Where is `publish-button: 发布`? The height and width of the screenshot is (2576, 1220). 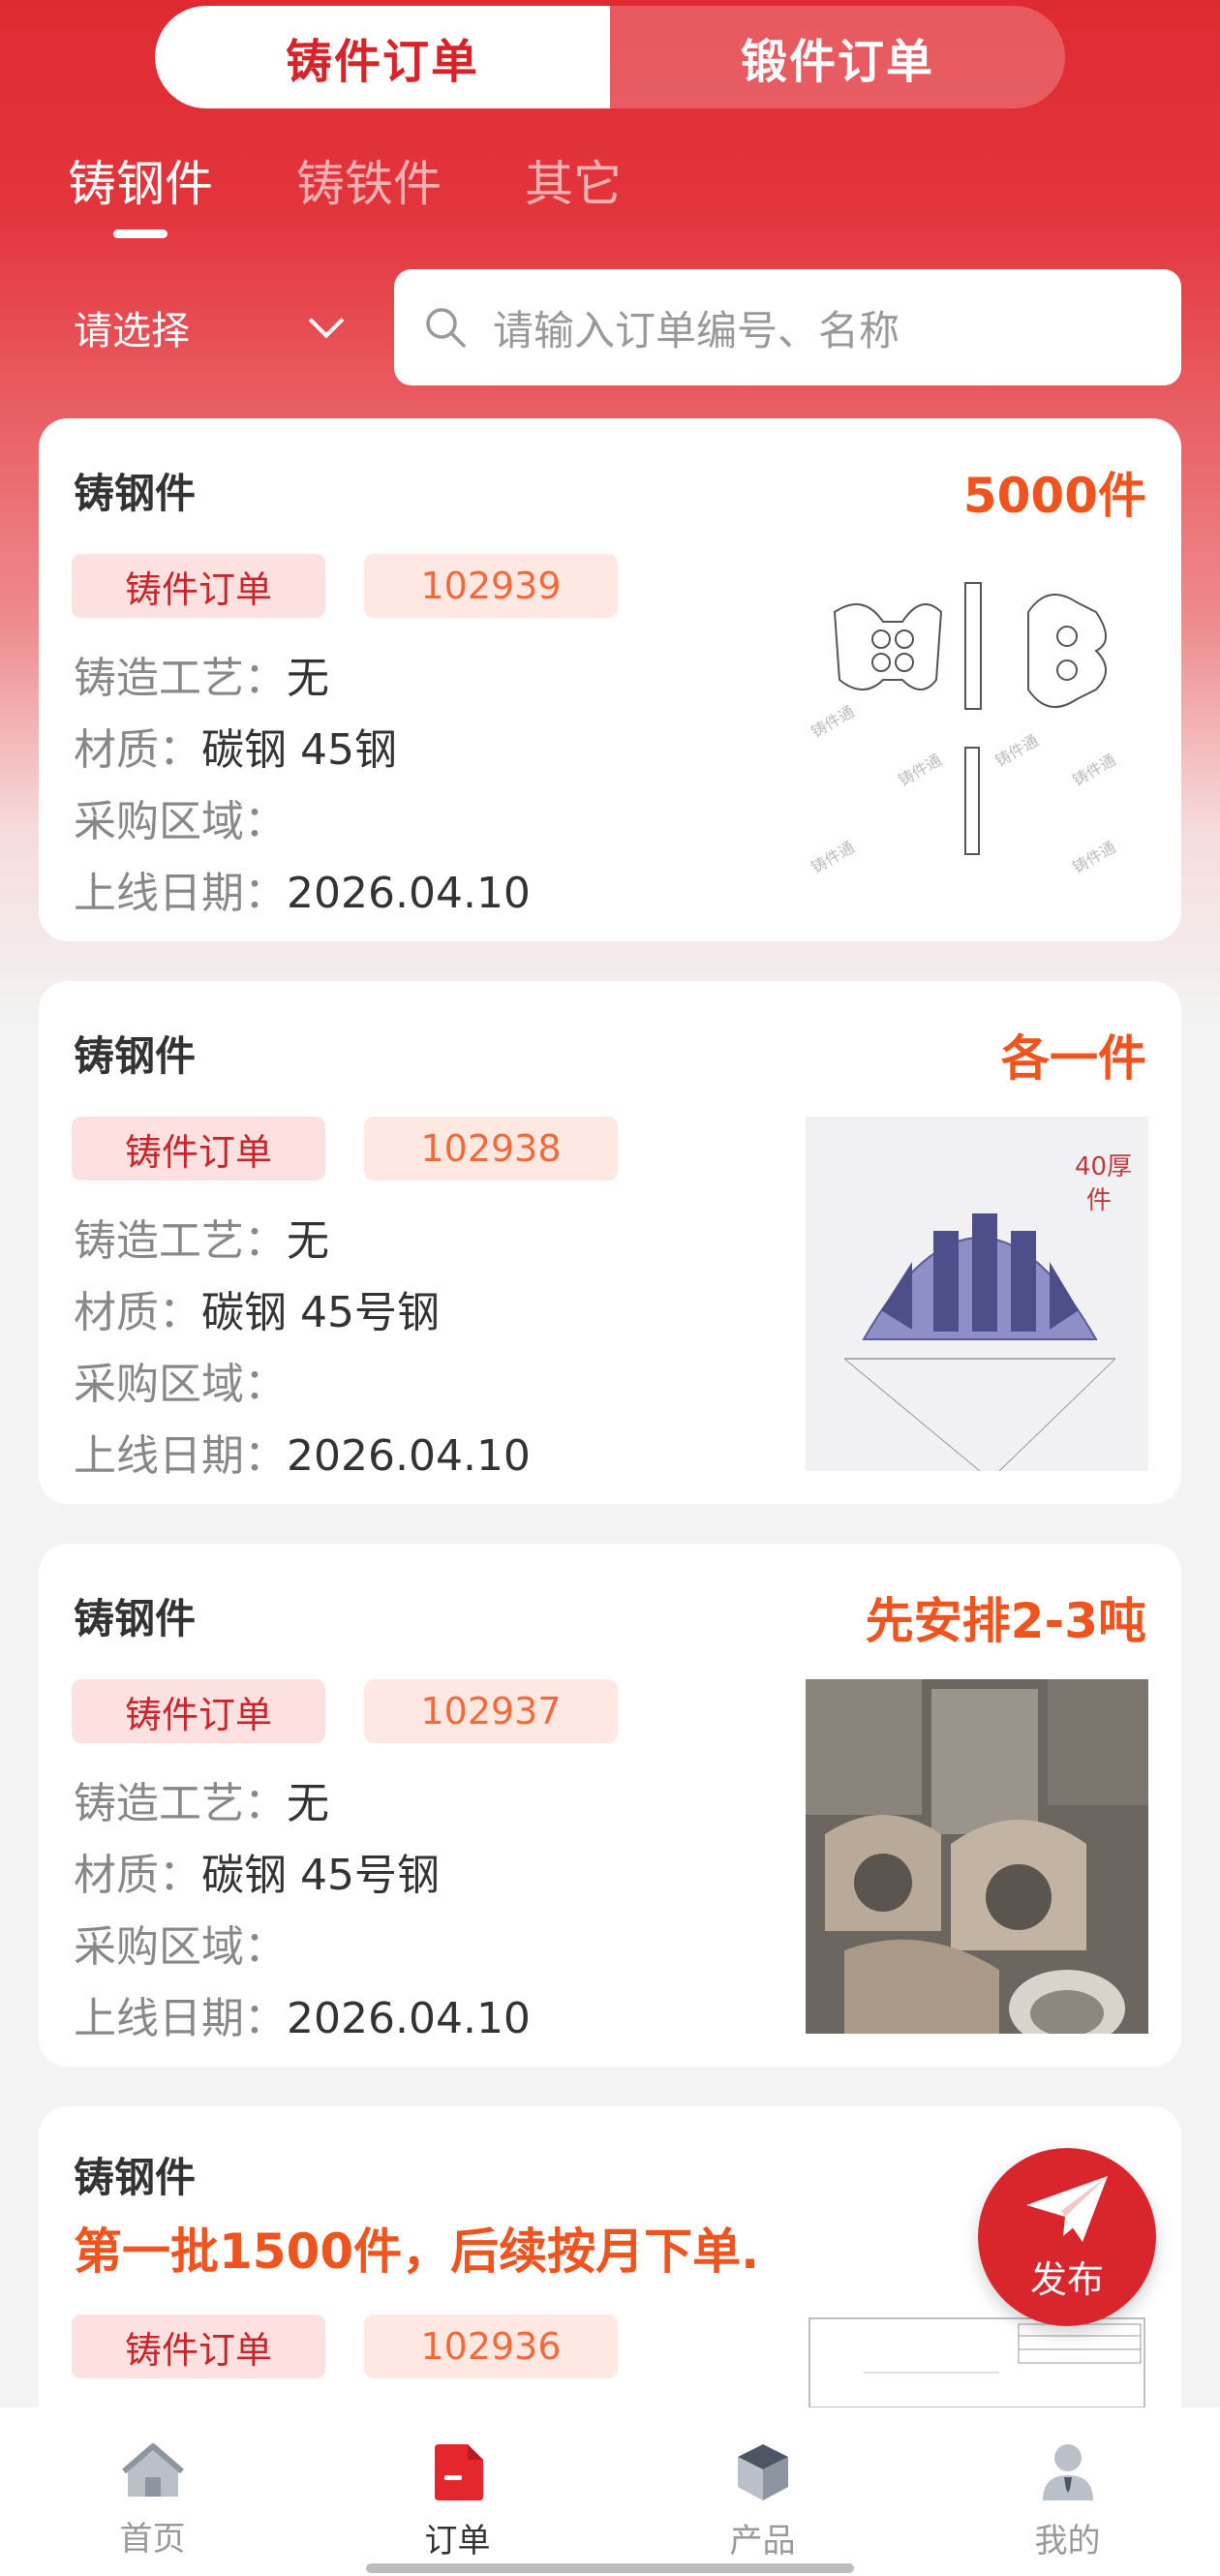
publish-button: 发布 is located at coordinates (1067, 2237).